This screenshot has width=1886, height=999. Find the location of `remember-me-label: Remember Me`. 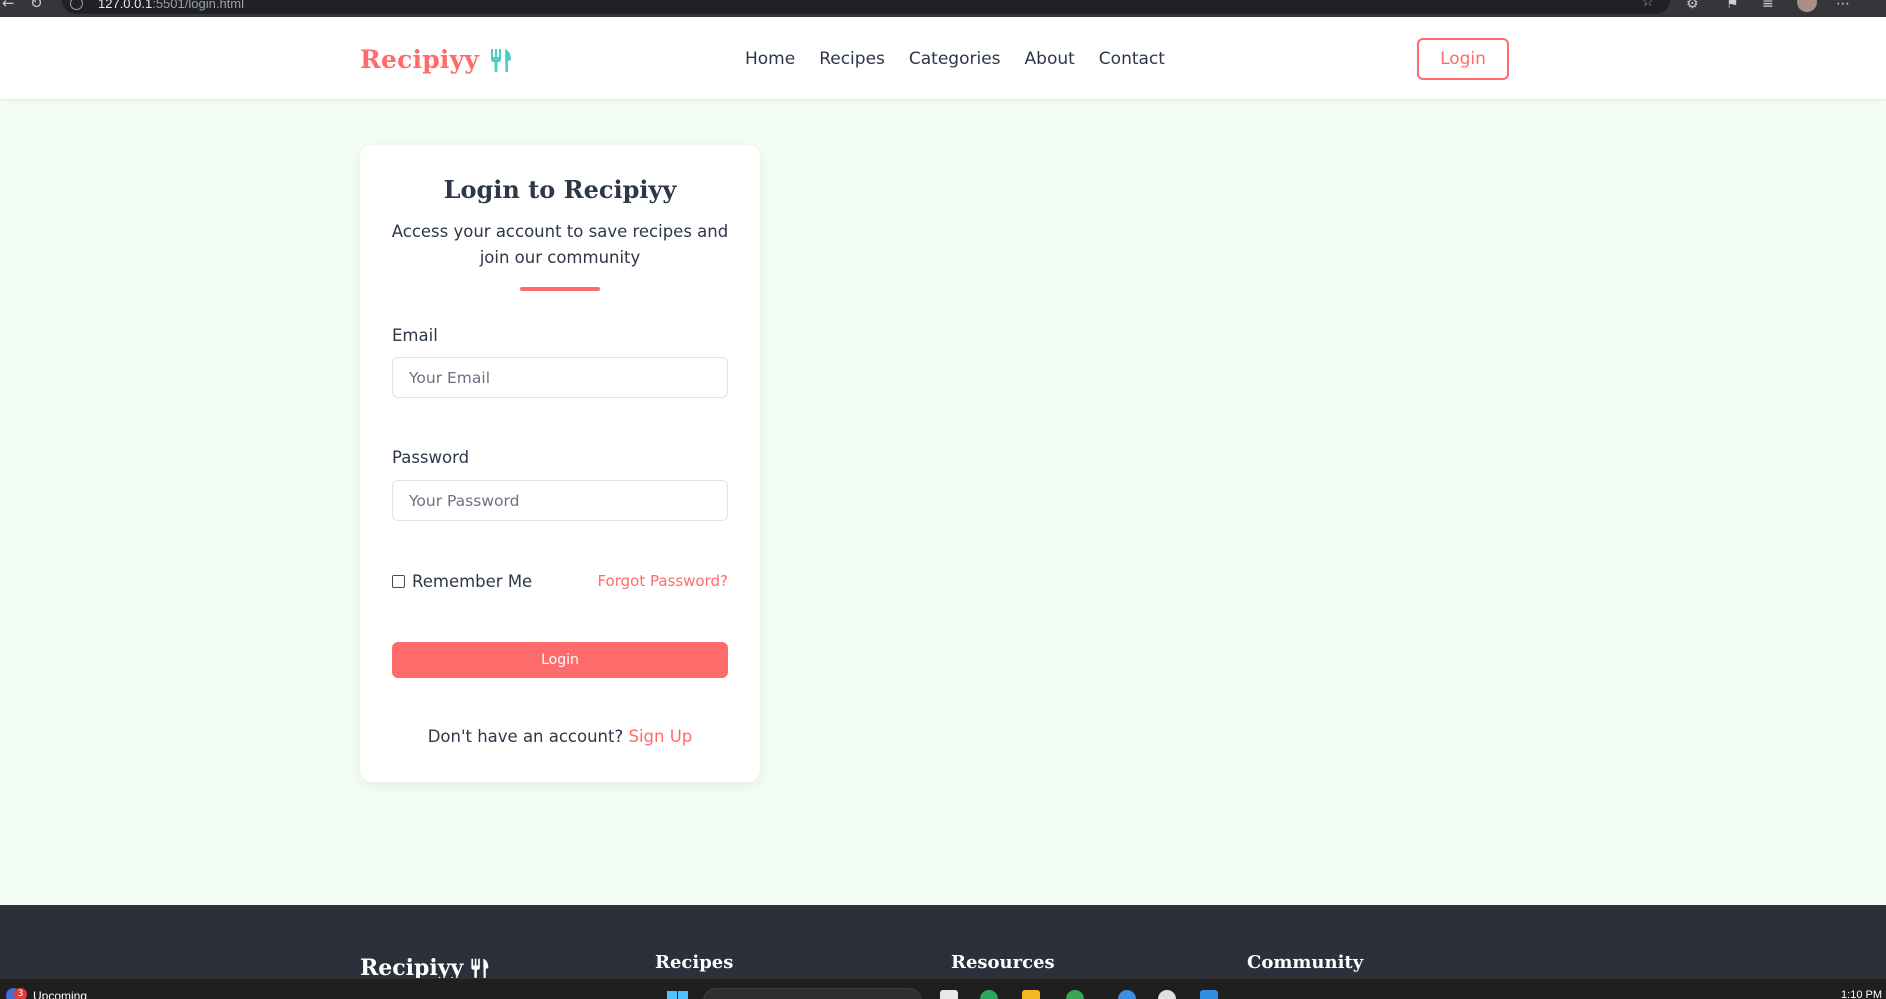

remember-me-label: Remember Me is located at coordinates (472, 581).